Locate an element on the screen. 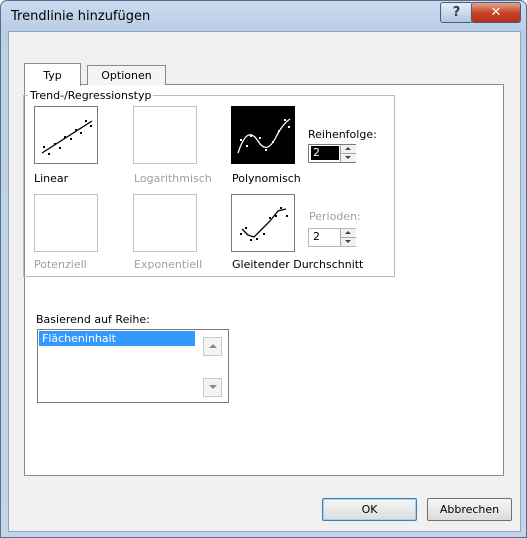 The height and width of the screenshot is (538, 527). moving-average-icon is located at coordinates (264, 224).